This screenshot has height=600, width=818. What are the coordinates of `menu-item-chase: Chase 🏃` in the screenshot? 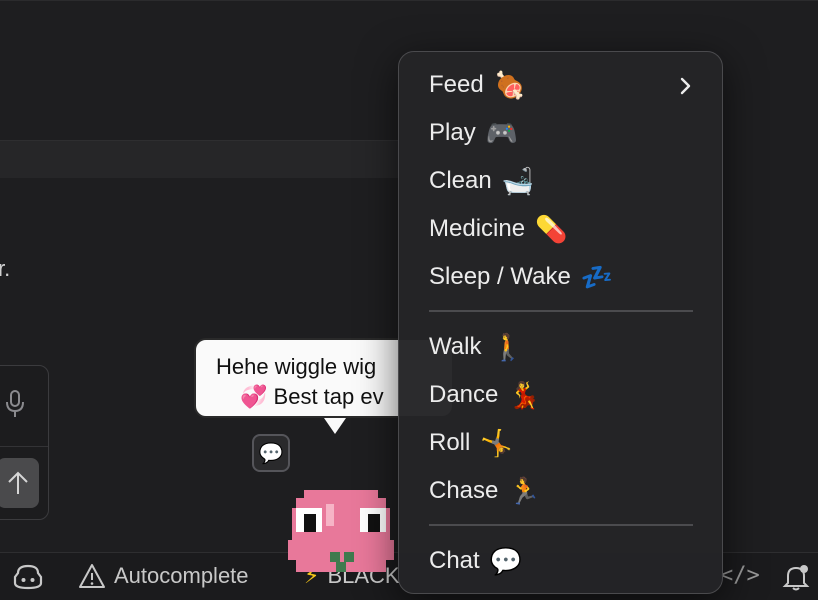 It's located at (485, 491).